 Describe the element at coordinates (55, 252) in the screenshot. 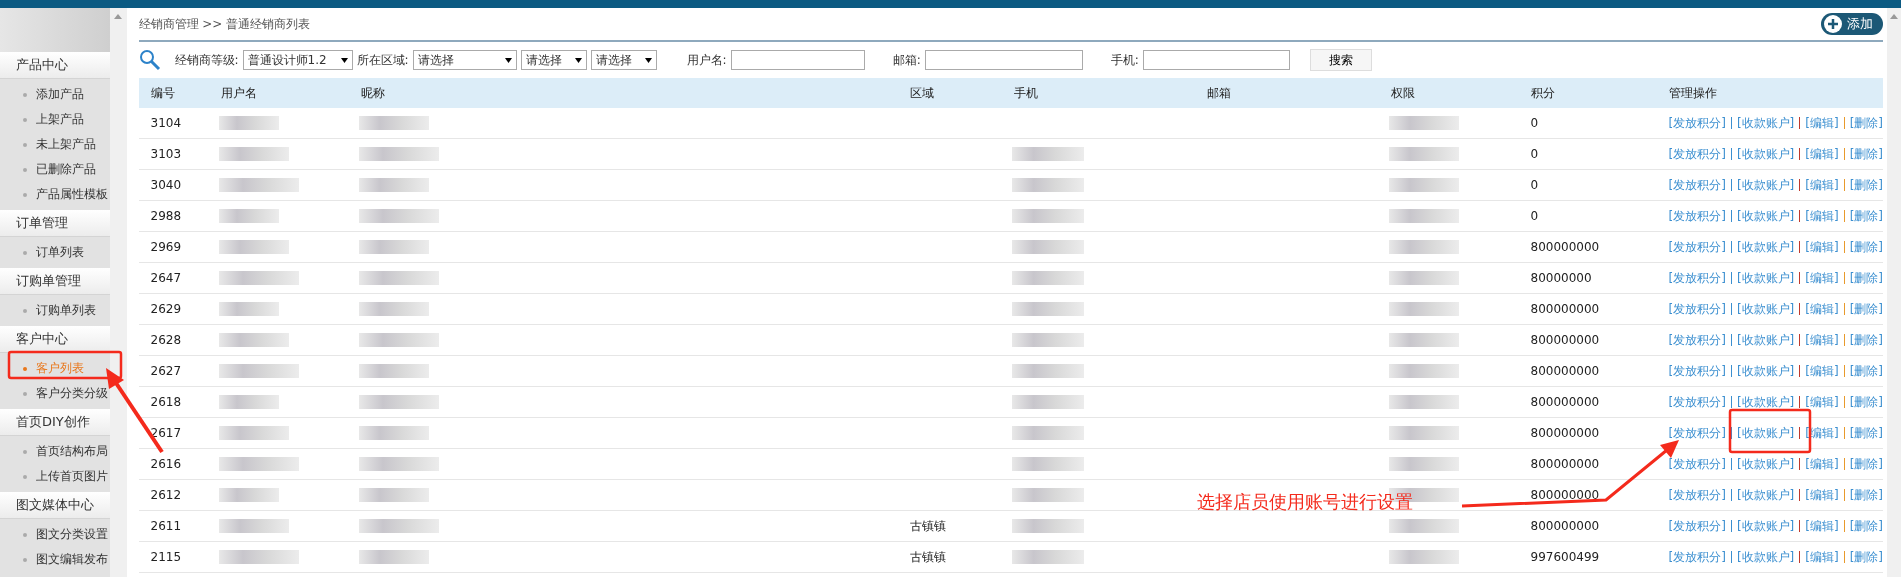

I see `sidebar-item: 订单列表` at that location.